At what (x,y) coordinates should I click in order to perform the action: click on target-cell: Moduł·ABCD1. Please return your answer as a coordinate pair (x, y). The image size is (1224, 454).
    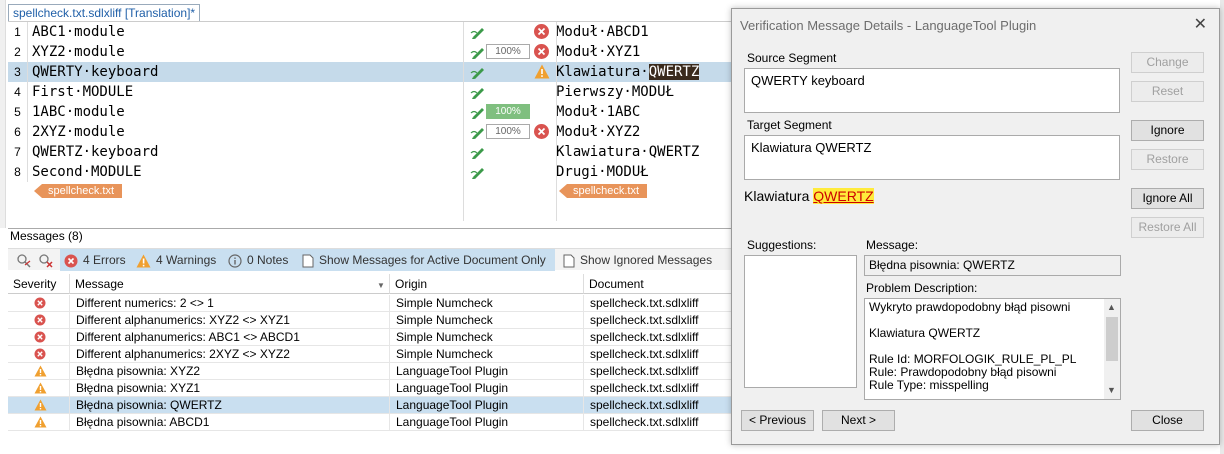
    Looking at the image, I should click on (602, 32).